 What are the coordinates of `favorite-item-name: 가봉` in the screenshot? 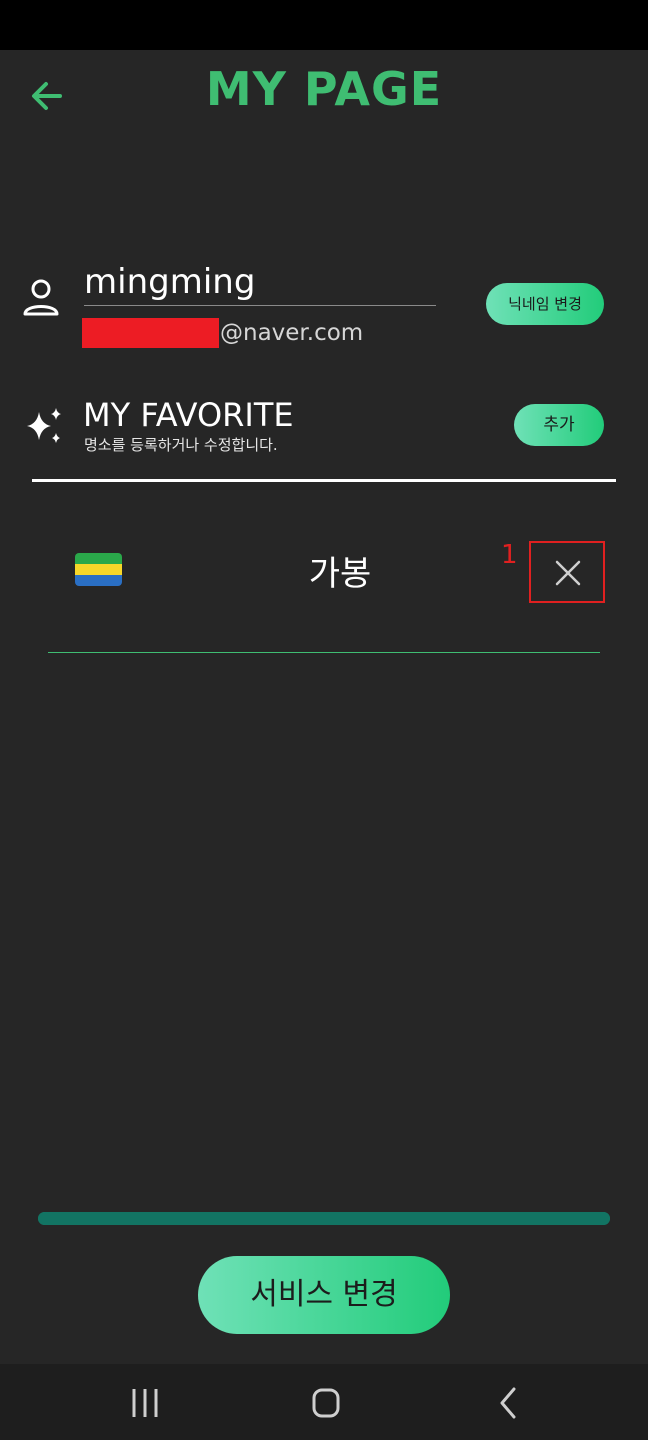 It's located at (340, 570).